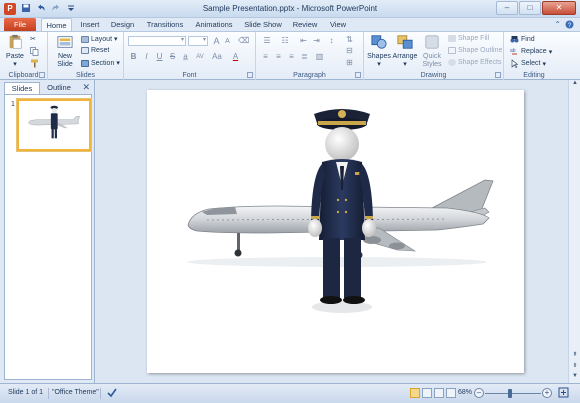 This screenshot has width=580, height=403. I want to click on bold-button: B, so click(133, 57).